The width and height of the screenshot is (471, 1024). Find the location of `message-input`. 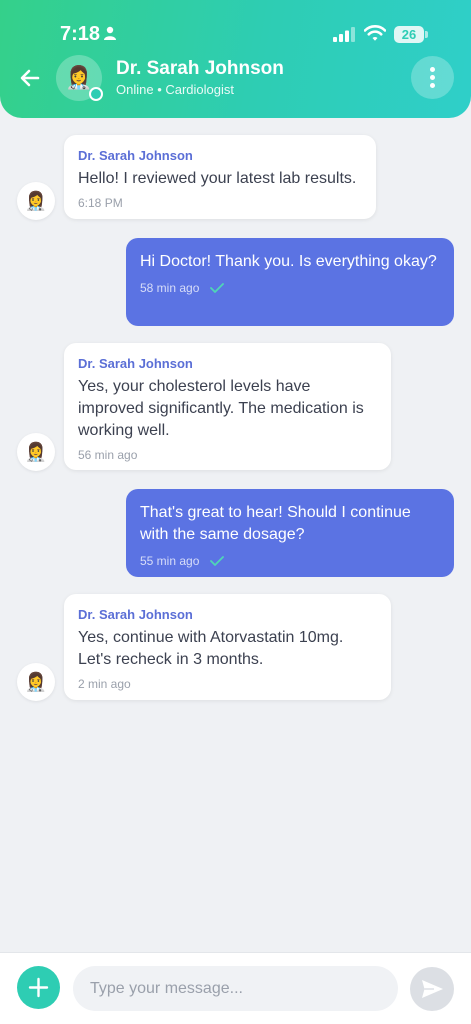

message-input is located at coordinates (235, 988).